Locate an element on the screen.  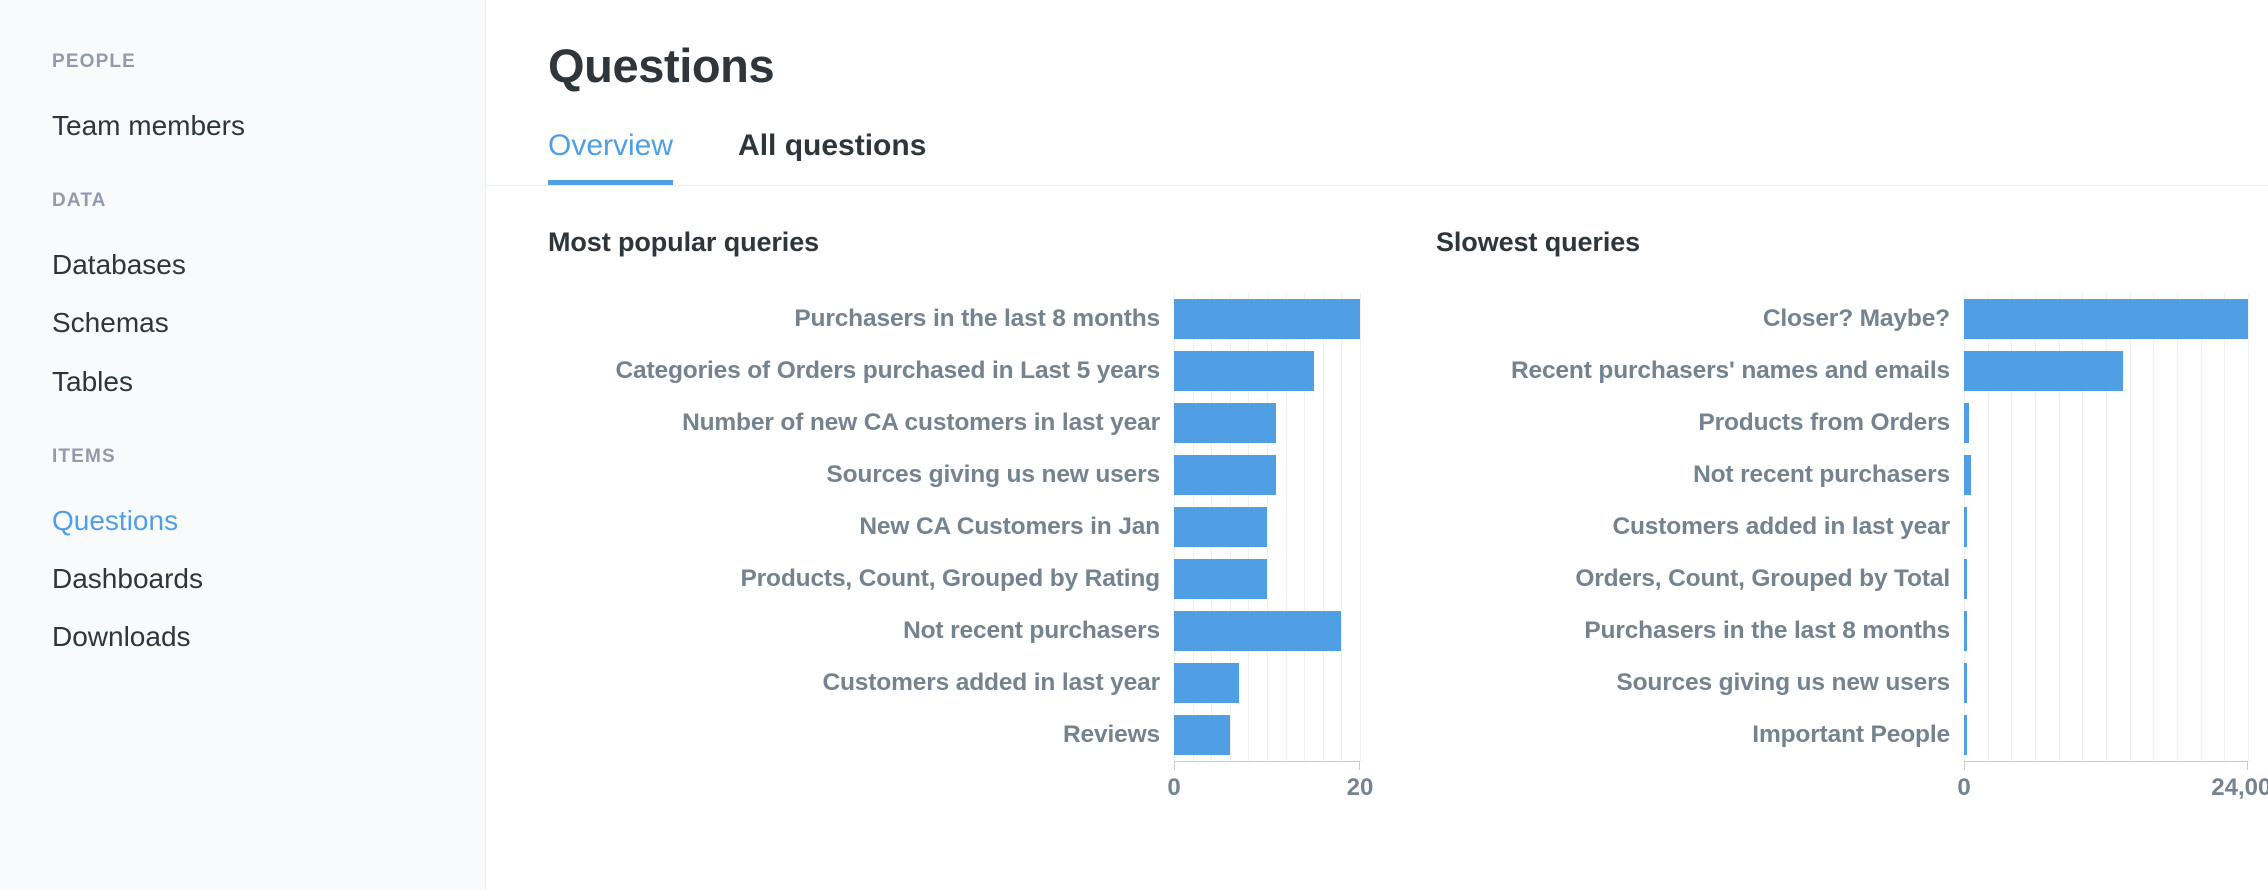
tab-all-questions: All questions is located at coordinates (832, 157).